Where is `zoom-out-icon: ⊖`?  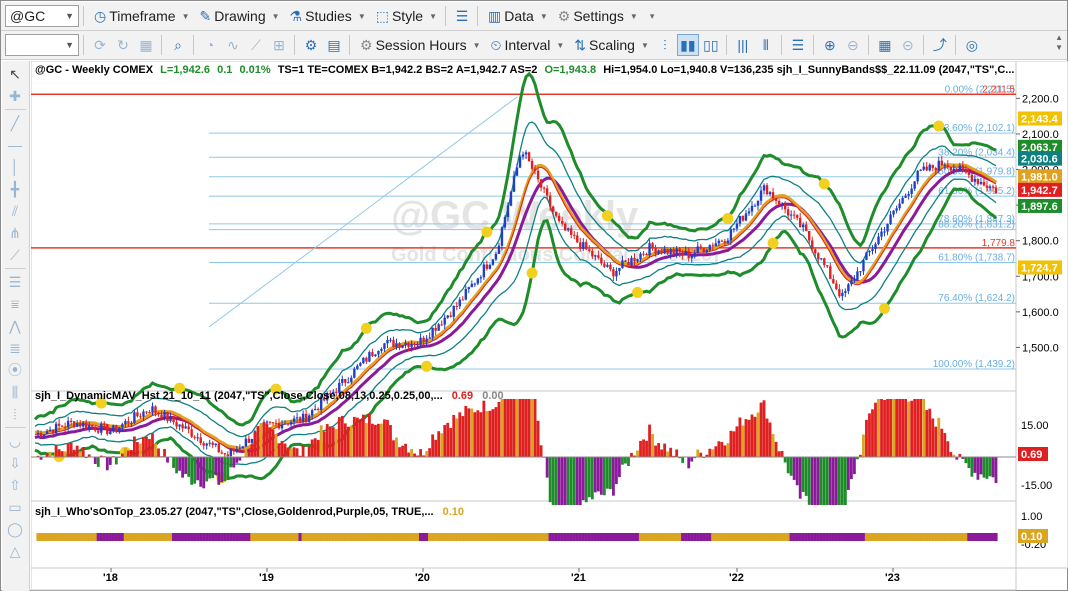 zoom-out-icon: ⊖ is located at coordinates (853, 45).